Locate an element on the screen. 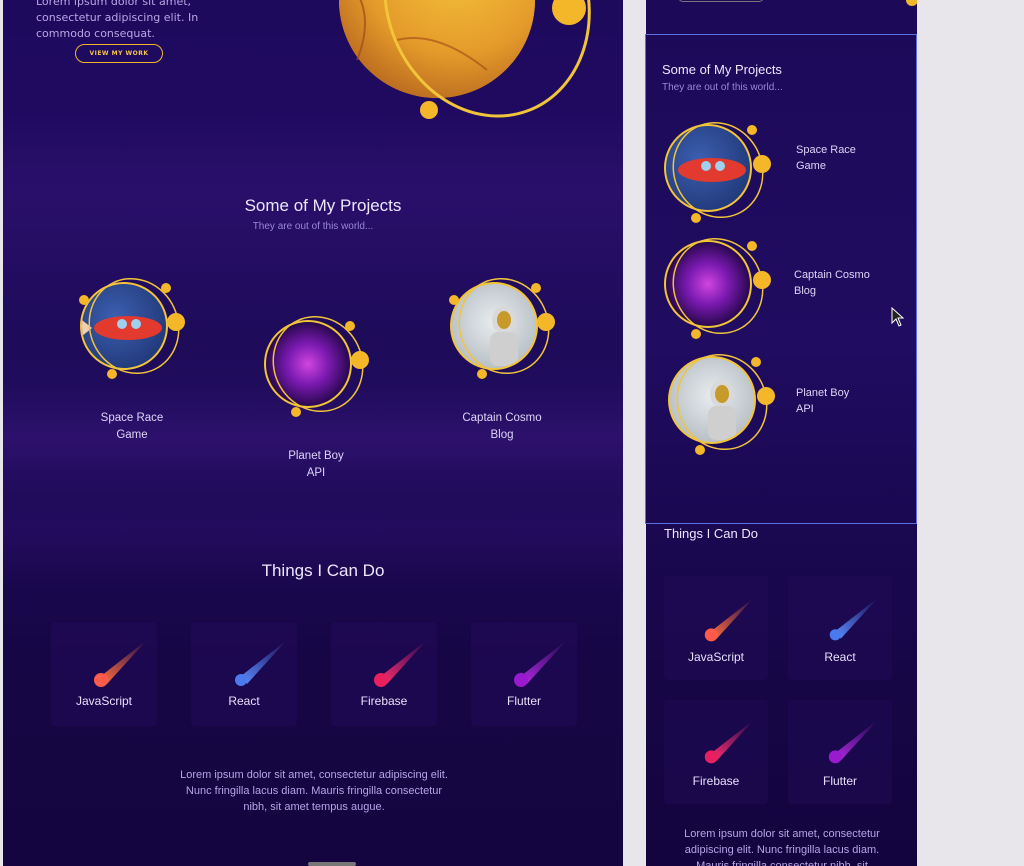  skill-card-flutter: Flutter is located at coordinates (524, 674).